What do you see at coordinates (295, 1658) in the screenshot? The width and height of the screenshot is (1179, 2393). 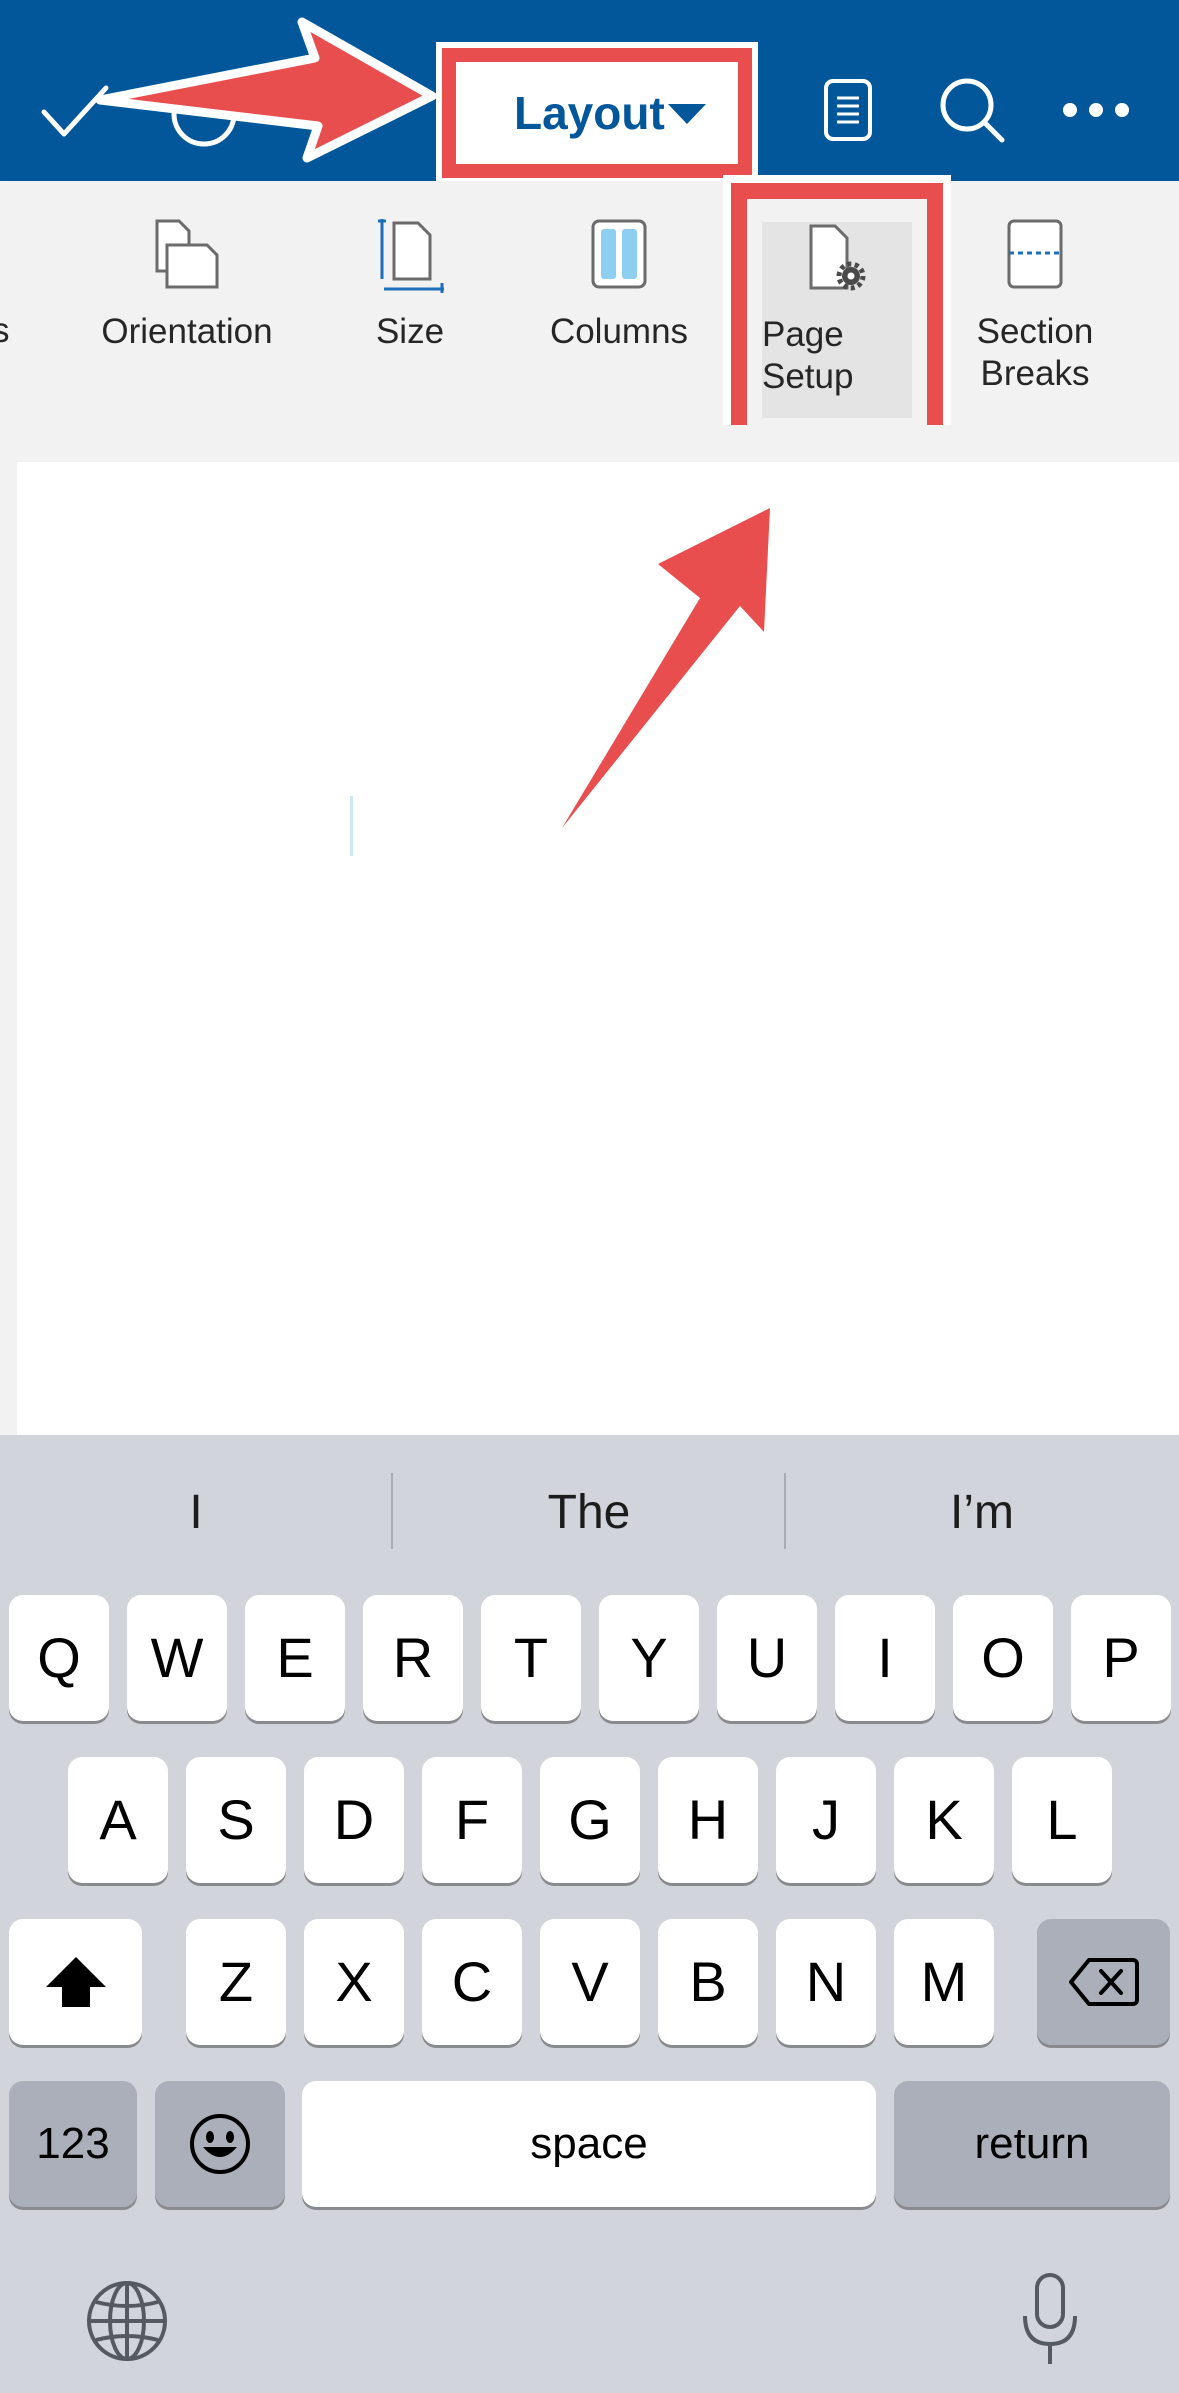 I see `key-e: E` at bounding box center [295, 1658].